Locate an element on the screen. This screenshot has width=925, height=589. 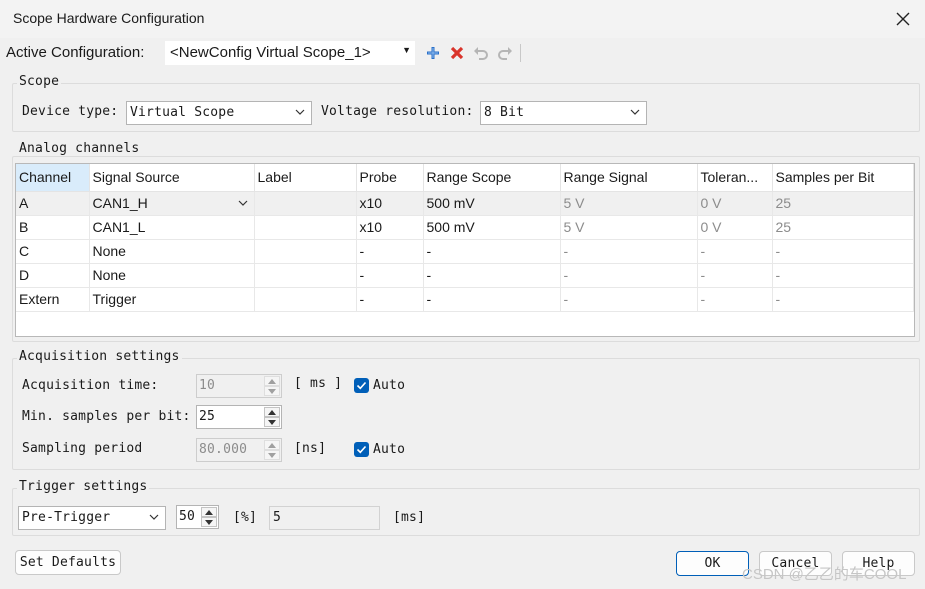
channel-cell: A is located at coordinates (53, 203).